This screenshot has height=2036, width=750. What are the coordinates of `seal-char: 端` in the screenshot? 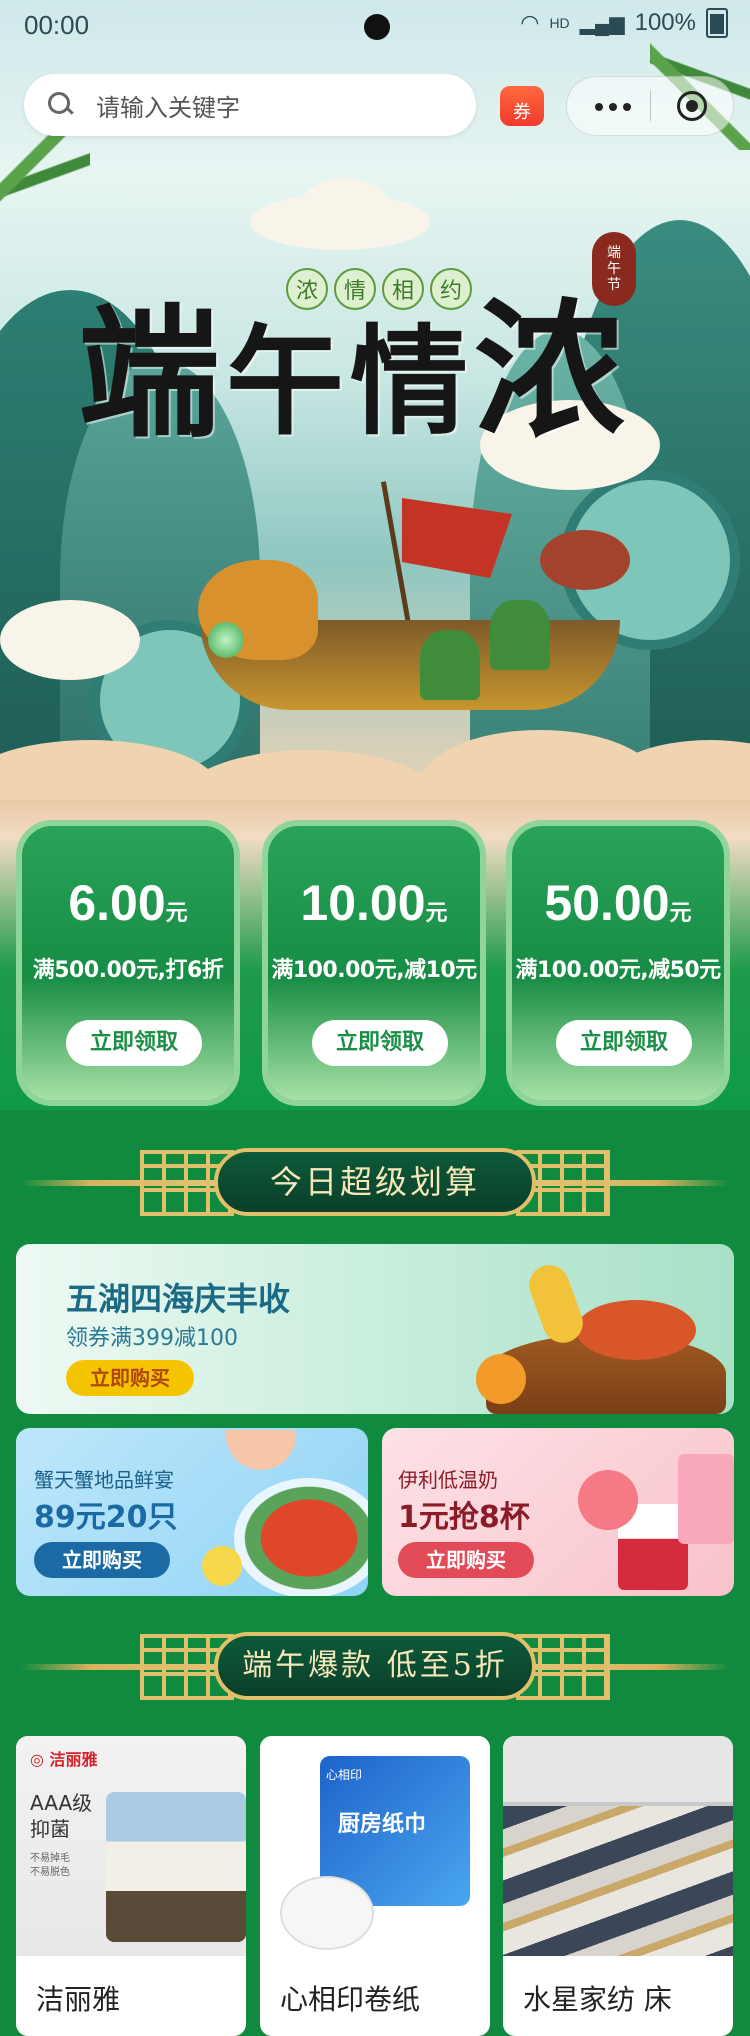 It's located at (614, 253).